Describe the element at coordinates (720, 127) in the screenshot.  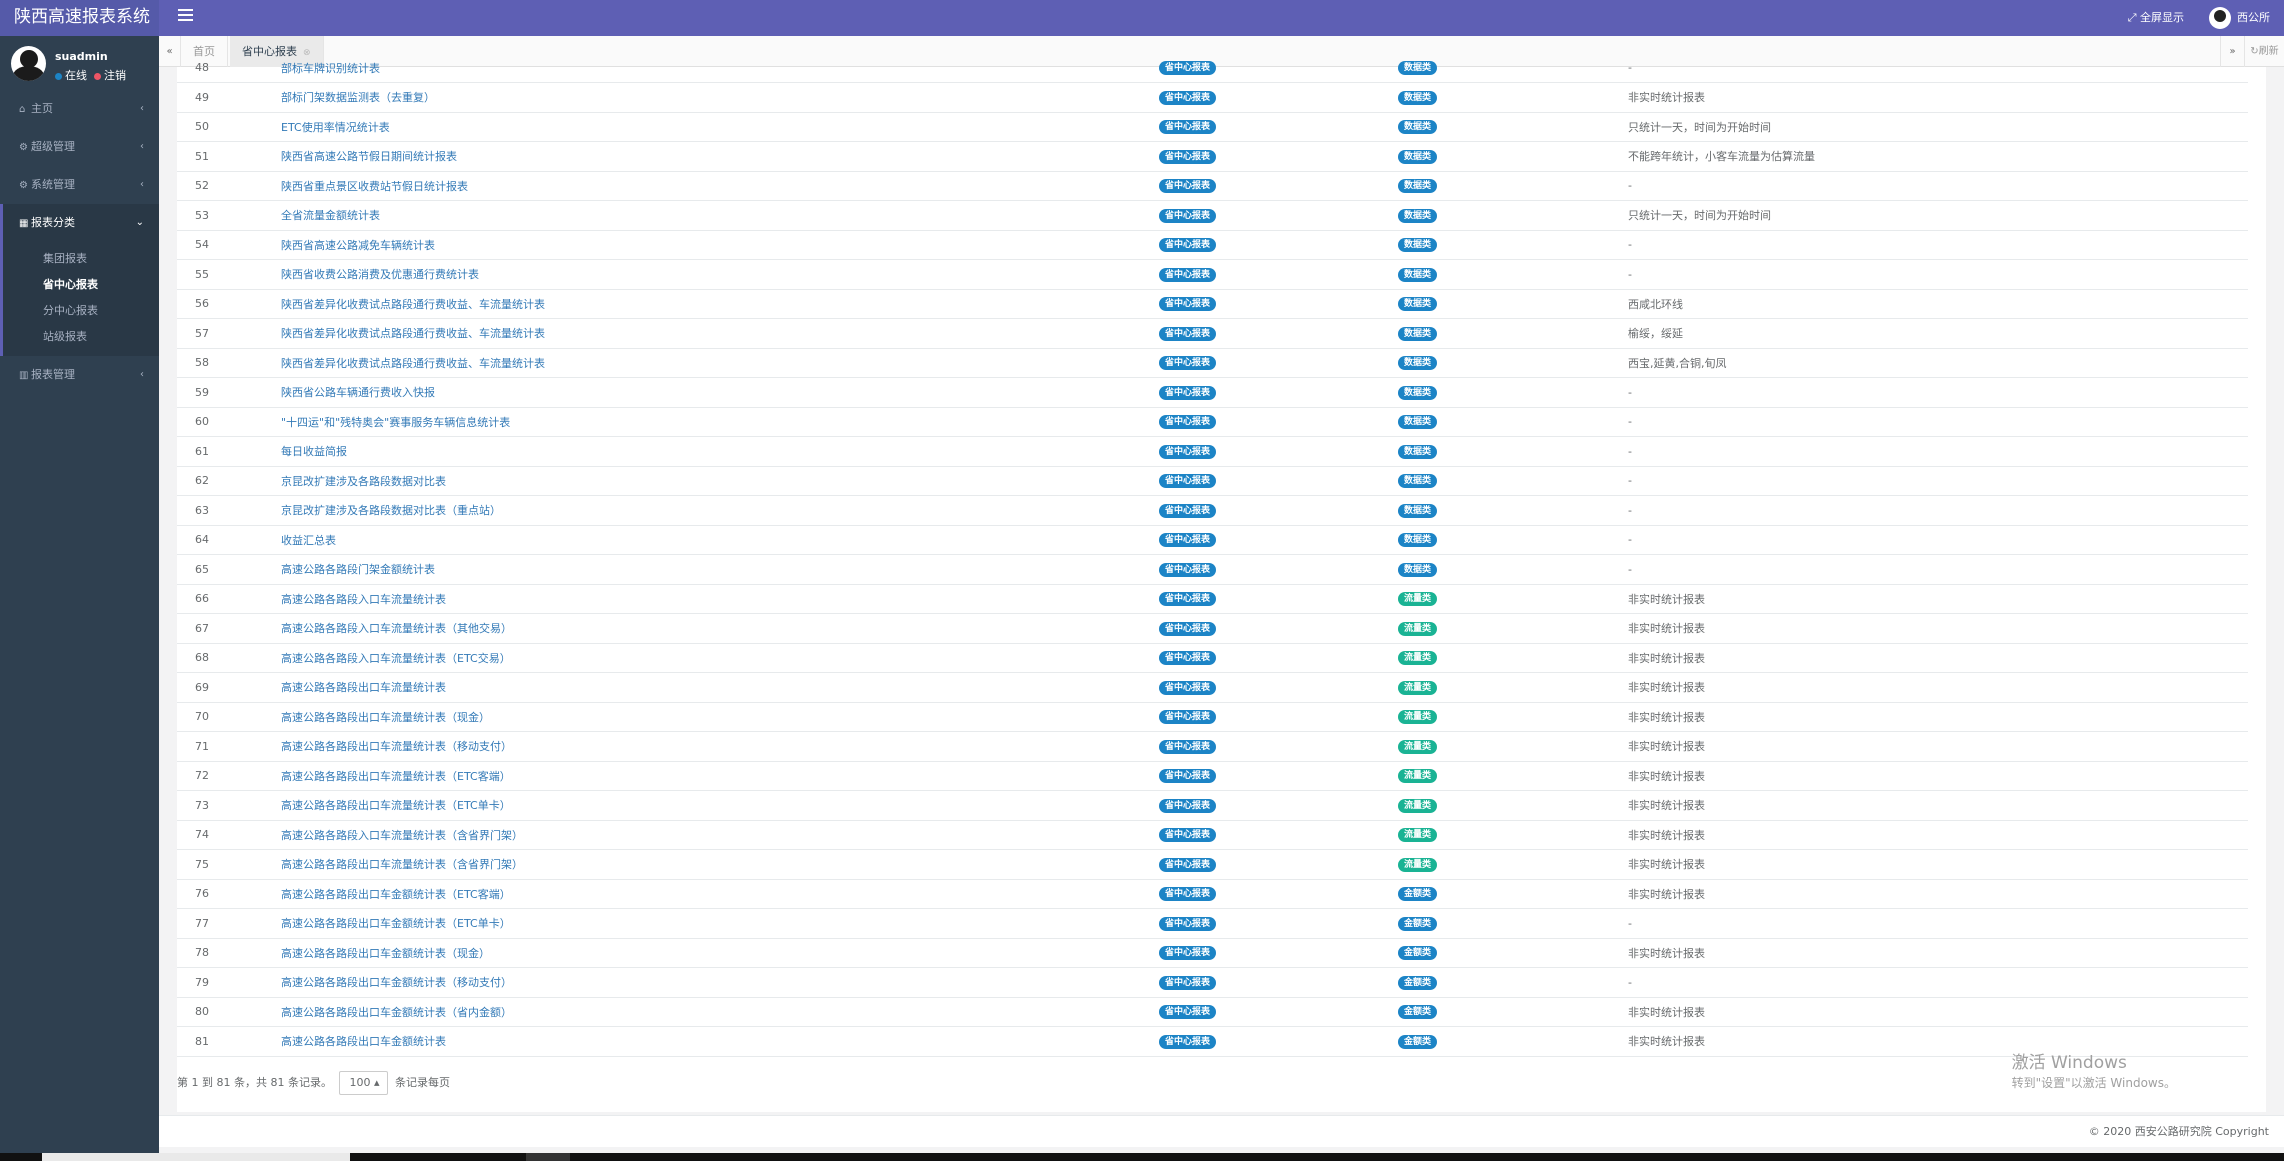
I see `report-name-link: ETC使用率情况统计表` at that location.